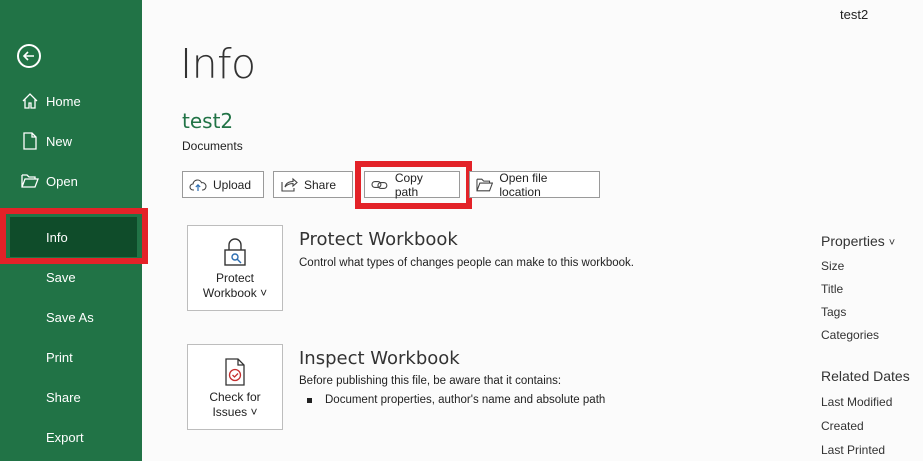  I want to click on sidebar-item-label: Save As, so click(70, 317).